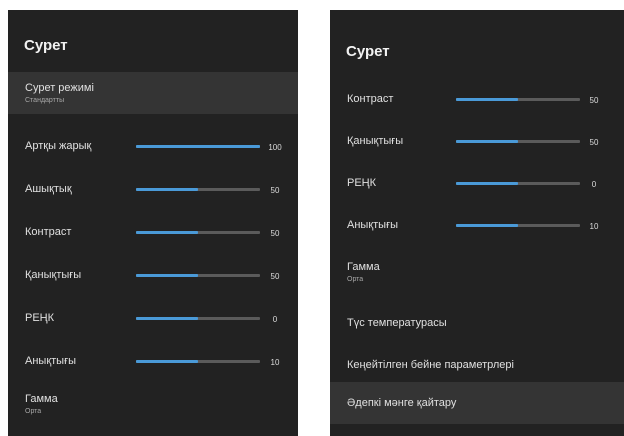  I want to click on backlight-slider, so click(198, 146).